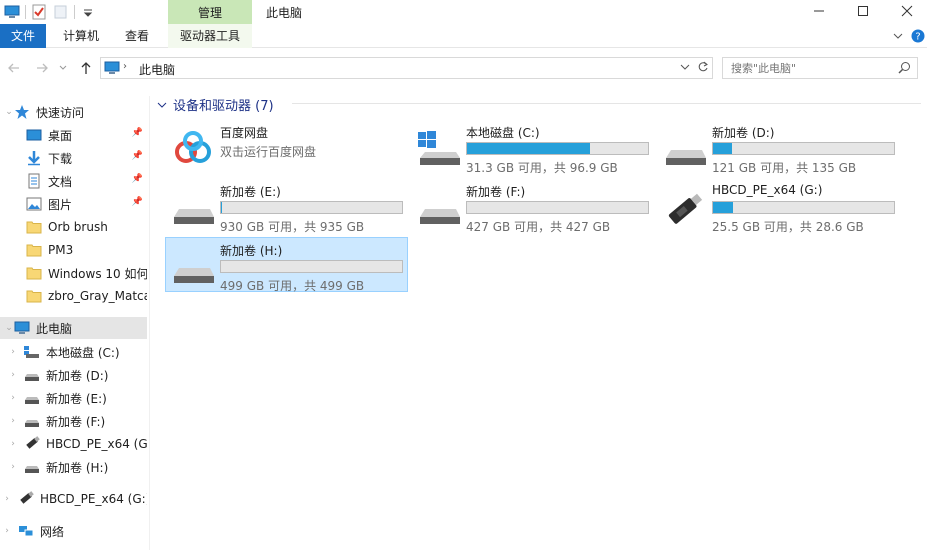 This screenshot has height=550, width=927. I want to click on arrow-right-icon, so click(42, 68).